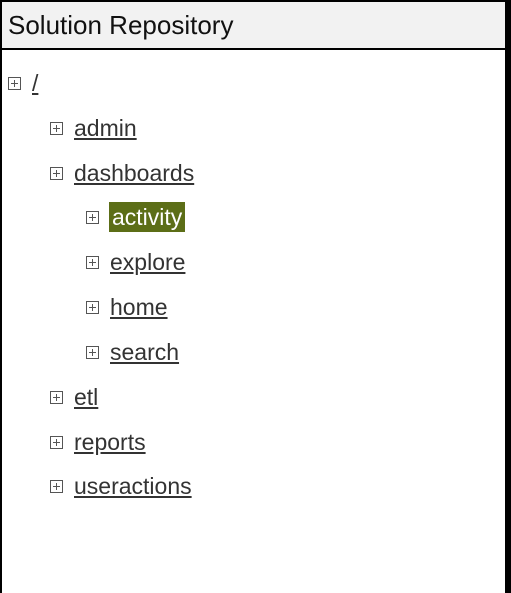 The width and height of the screenshot is (511, 593). Describe the element at coordinates (134, 173) in the screenshot. I see `tree-node-label: dashboards` at that location.